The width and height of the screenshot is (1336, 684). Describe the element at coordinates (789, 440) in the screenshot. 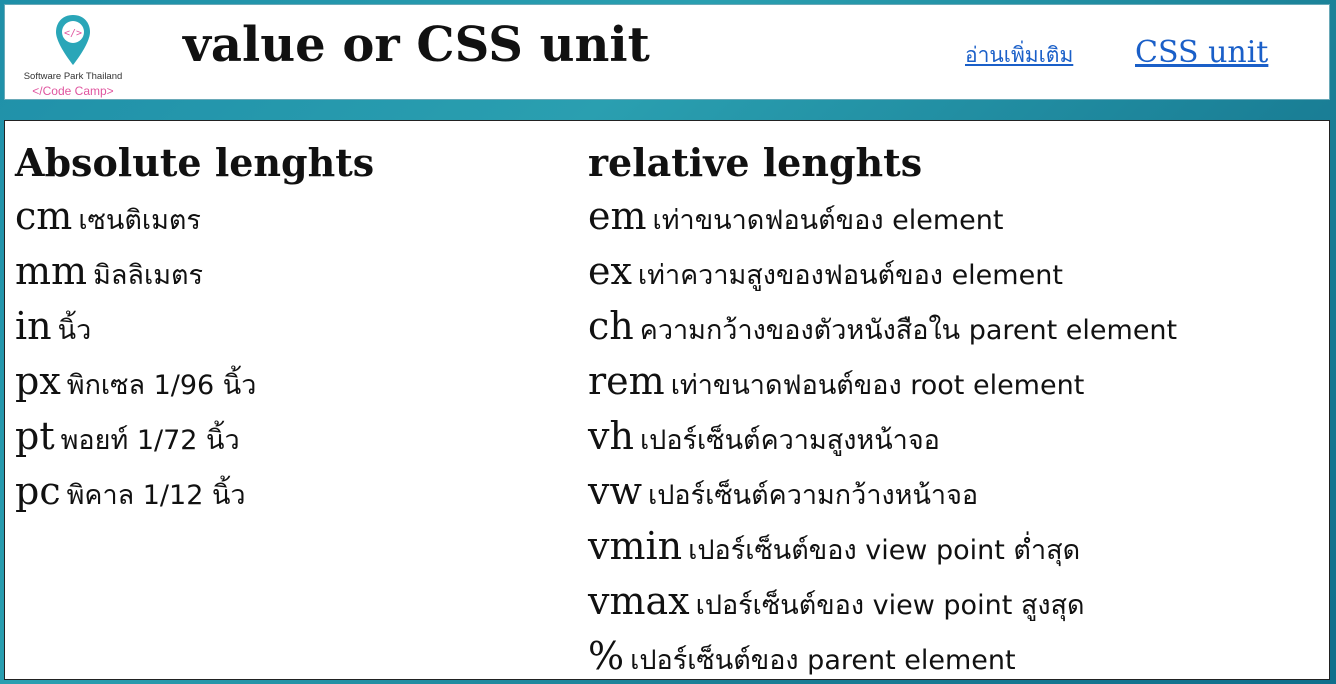

I see `unit-description: เปอร์เซ็นต์ความสูงหน้าจอ` at that location.